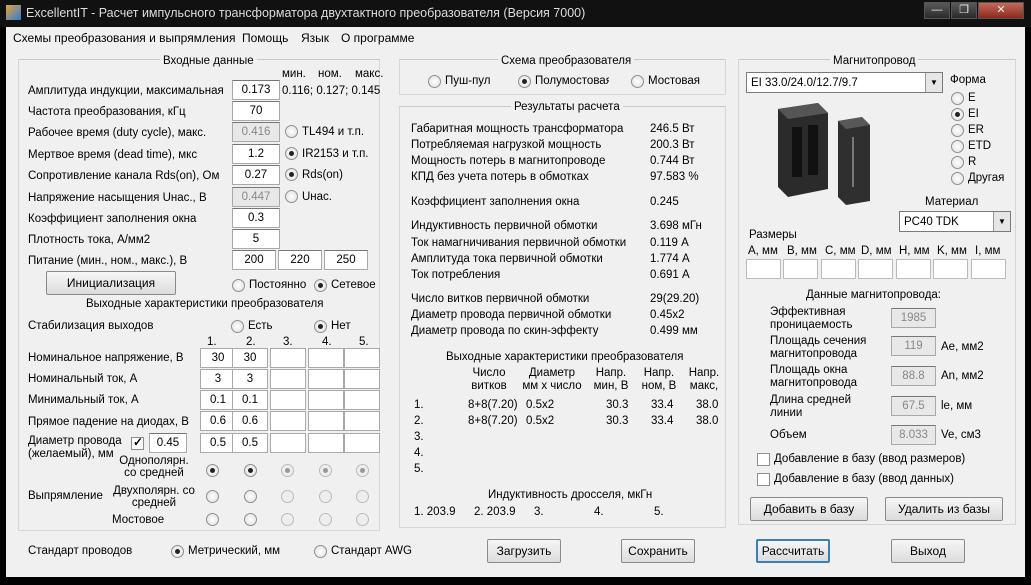 Image resolution: width=1031 pixels, height=585 pixels. I want to click on add-to-db-button: Добавить в базу, so click(809, 509).